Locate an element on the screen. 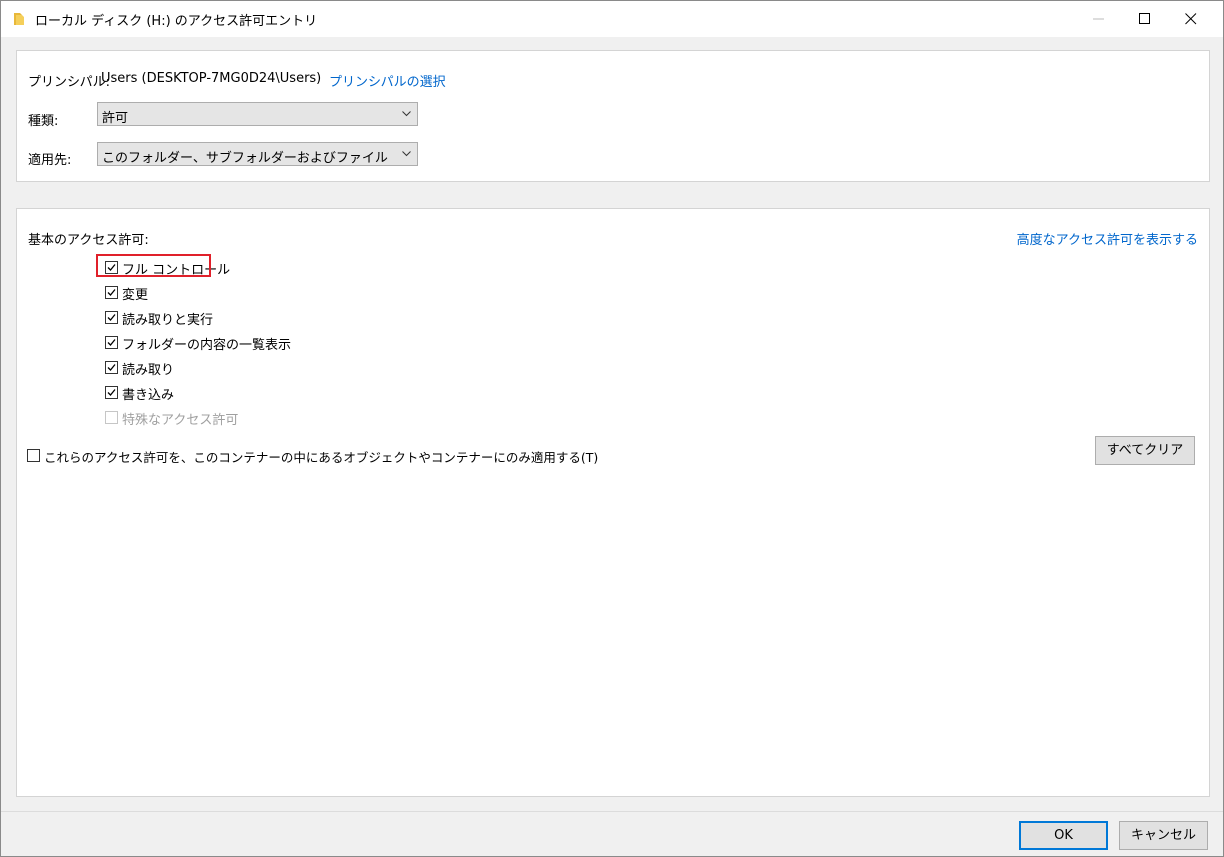 Image resolution: width=1224 pixels, height=857 pixels. close-button is located at coordinates (1191, 19).